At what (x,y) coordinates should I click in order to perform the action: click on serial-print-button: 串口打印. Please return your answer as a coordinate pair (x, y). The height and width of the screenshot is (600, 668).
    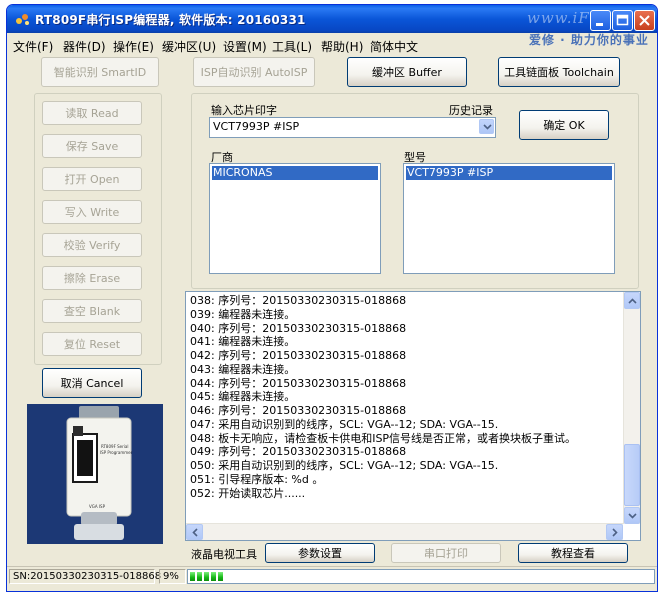
    Looking at the image, I should click on (446, 553).